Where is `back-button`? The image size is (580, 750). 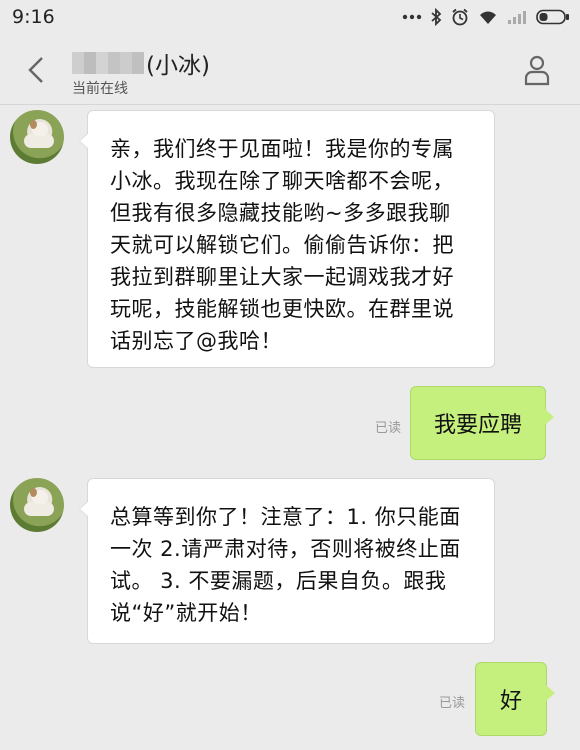
back-button is located at coordinates (37, 70).